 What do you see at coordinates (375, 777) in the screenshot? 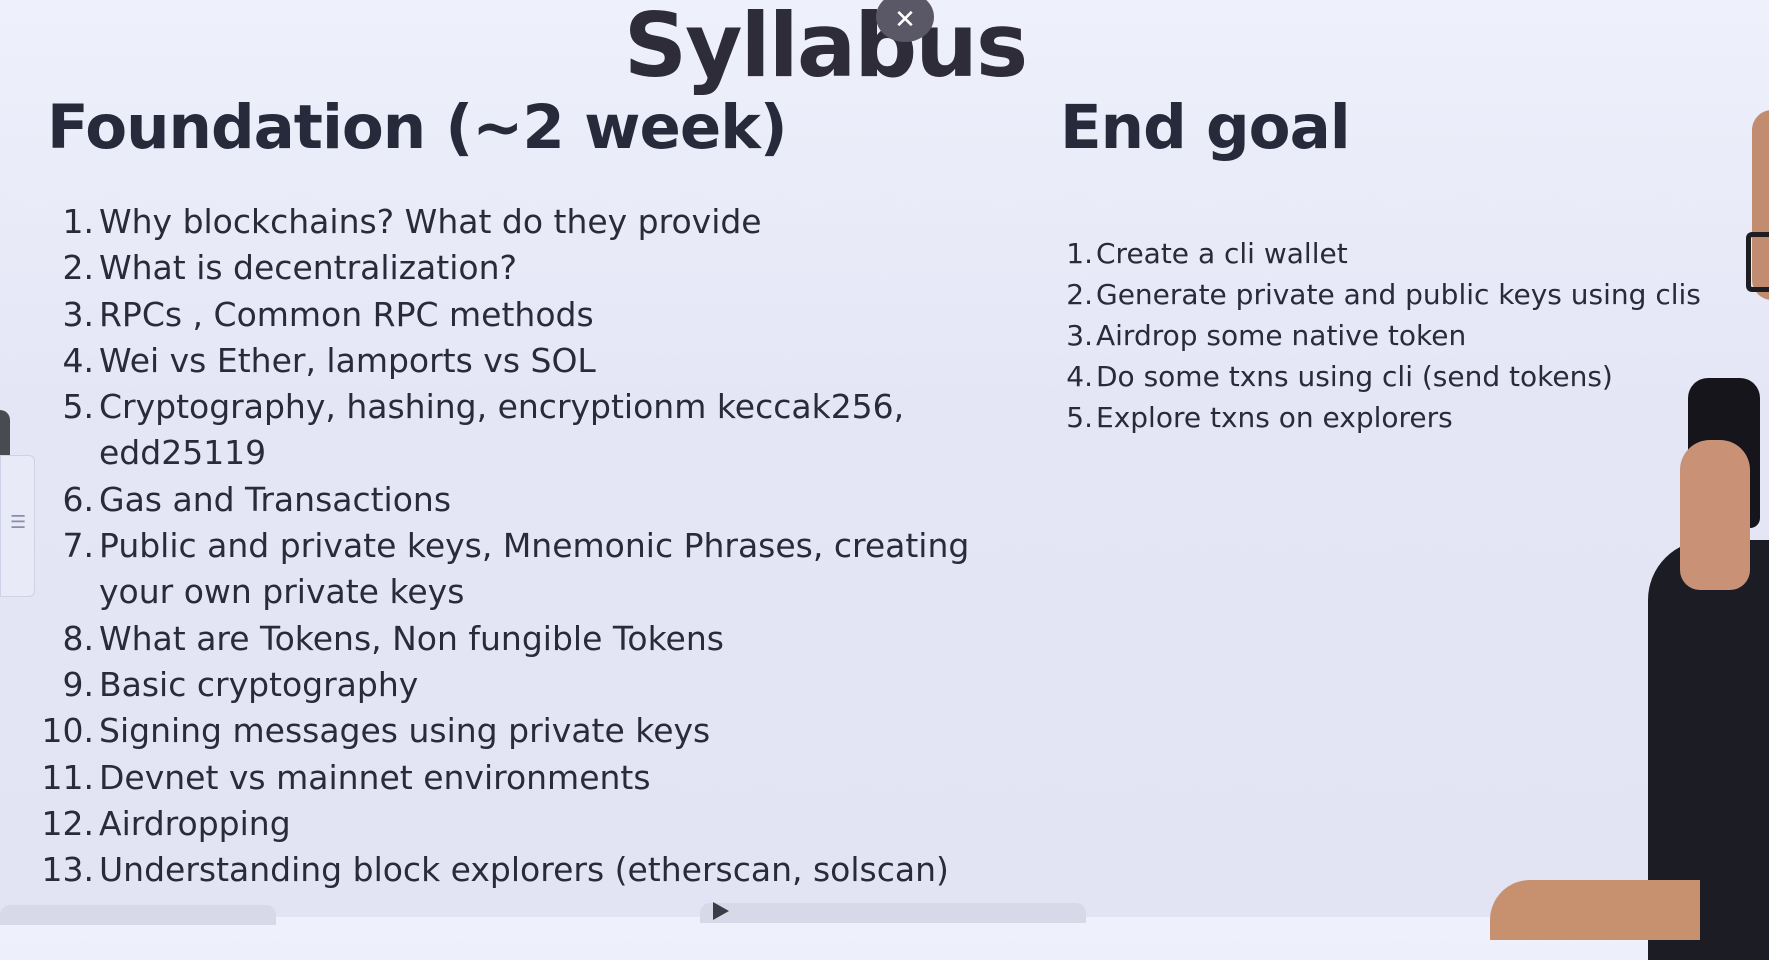
I see `item-text: Devnet vs mainnet environments` at bounding box center [375, 777].